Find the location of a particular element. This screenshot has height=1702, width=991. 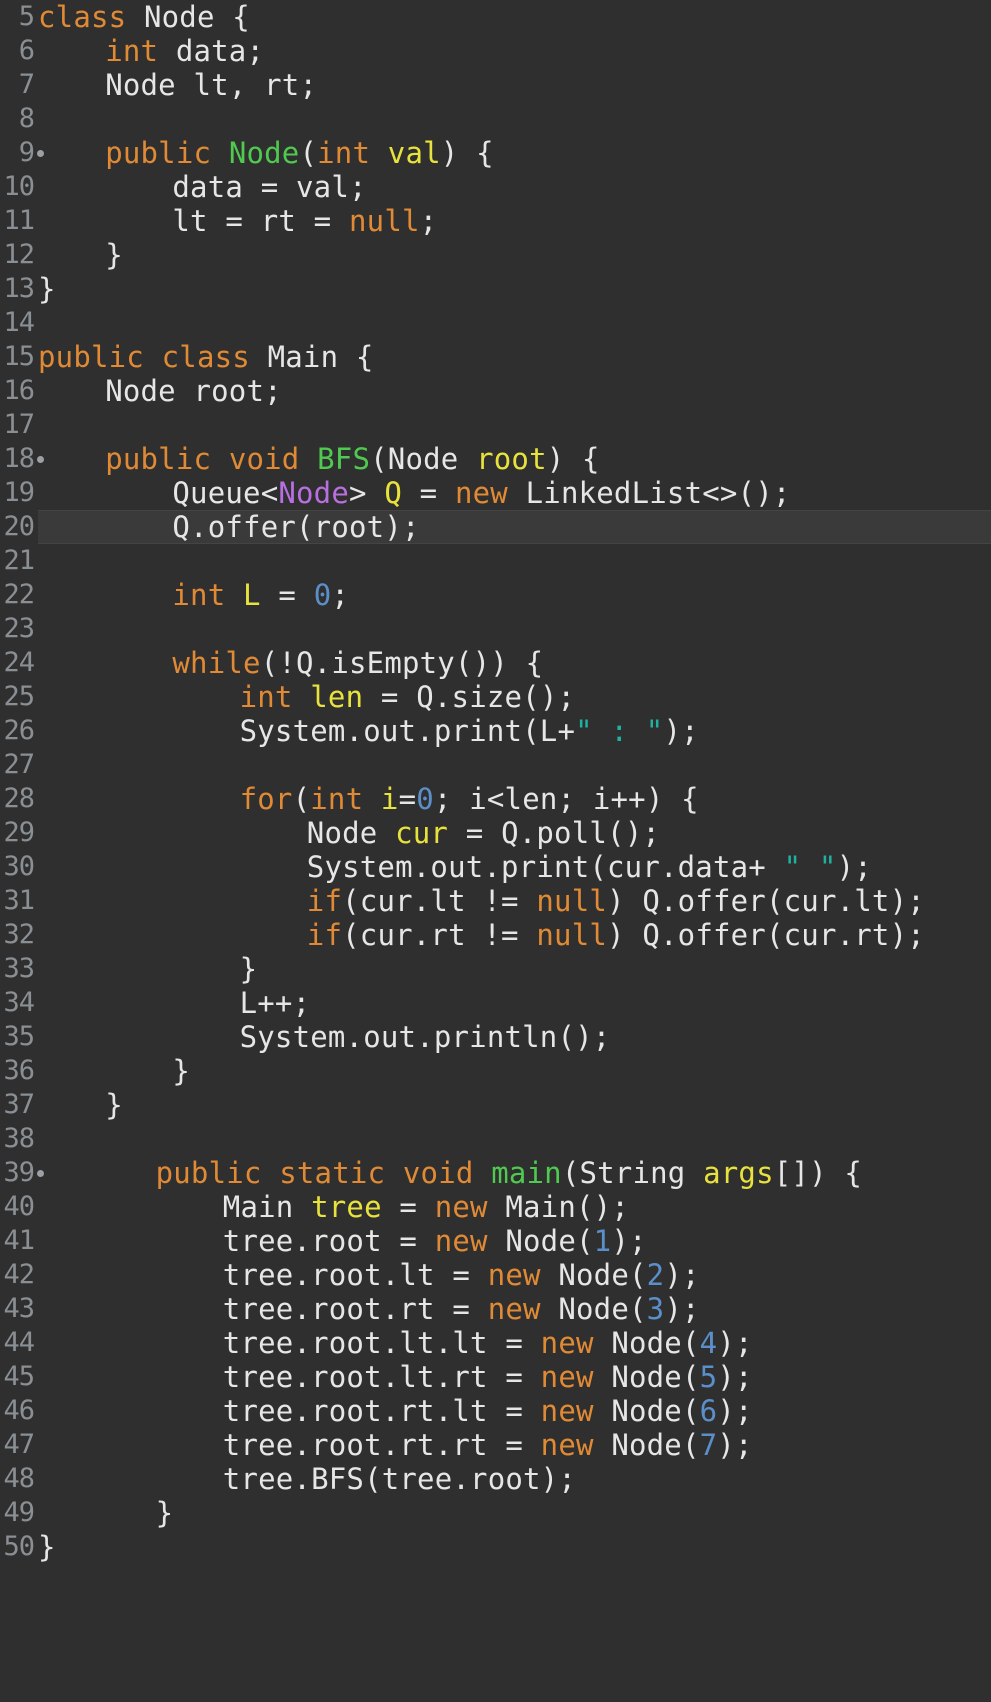

code-line: 7 Node lt, rt; is located at coordinates (495, 85).